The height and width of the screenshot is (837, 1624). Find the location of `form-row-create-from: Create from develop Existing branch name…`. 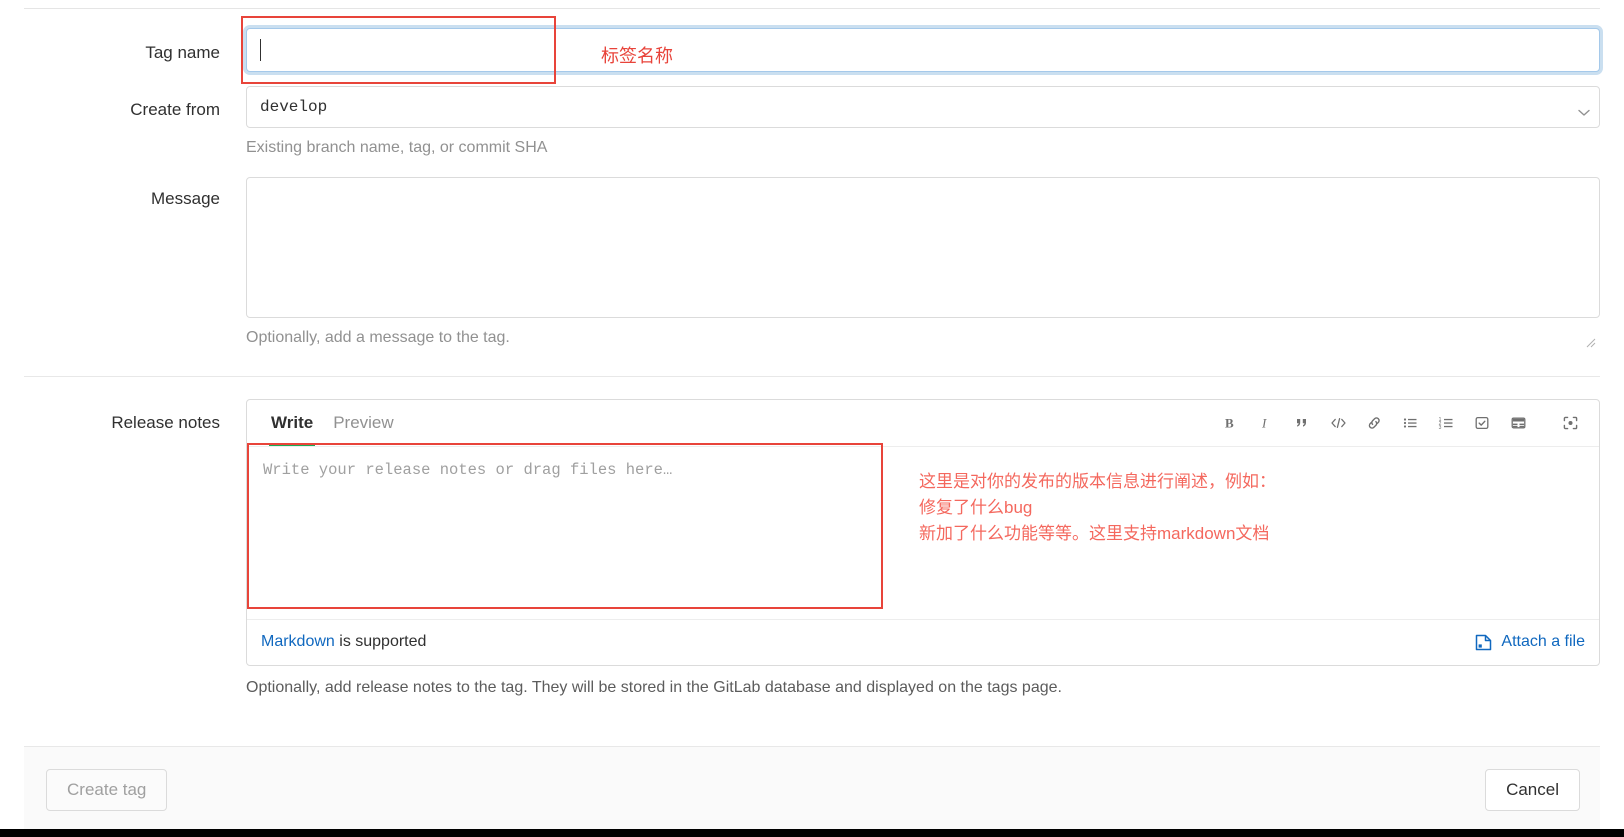

form-row-create-from: Create from develop Existing branch name… is located at coordinates (812, 122).